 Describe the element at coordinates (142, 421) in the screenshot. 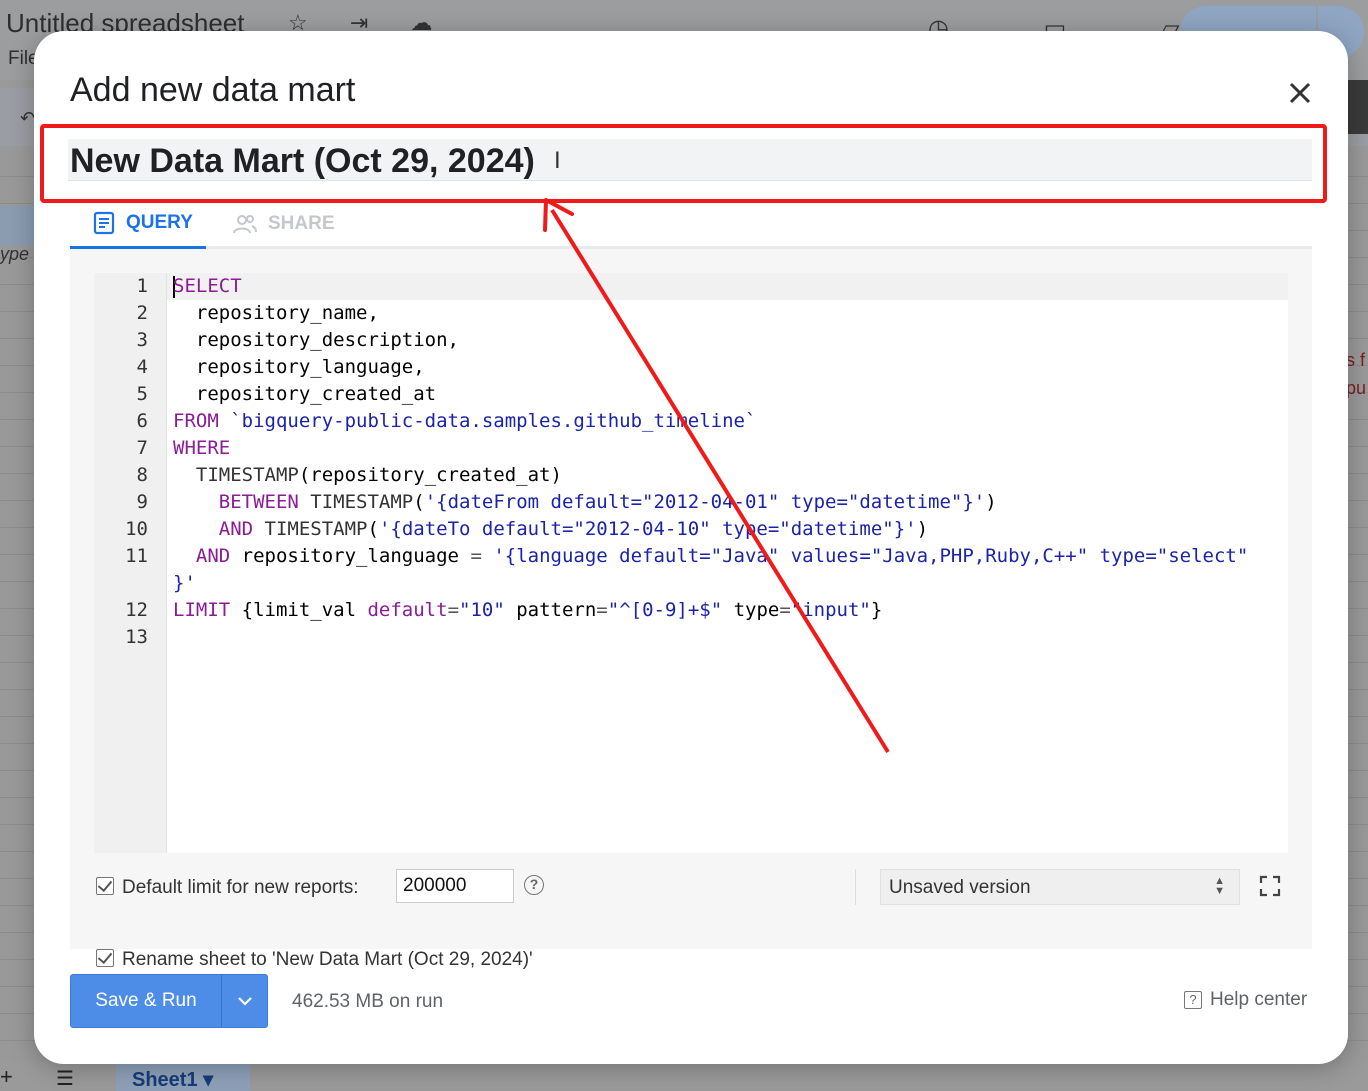

I see `line-number: 6` at that location.